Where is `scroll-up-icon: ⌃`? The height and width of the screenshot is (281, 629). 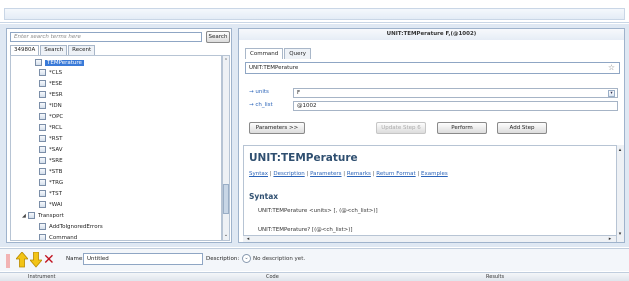
scroll-up-icon: ⌃ is located at coordinates (226, 61).